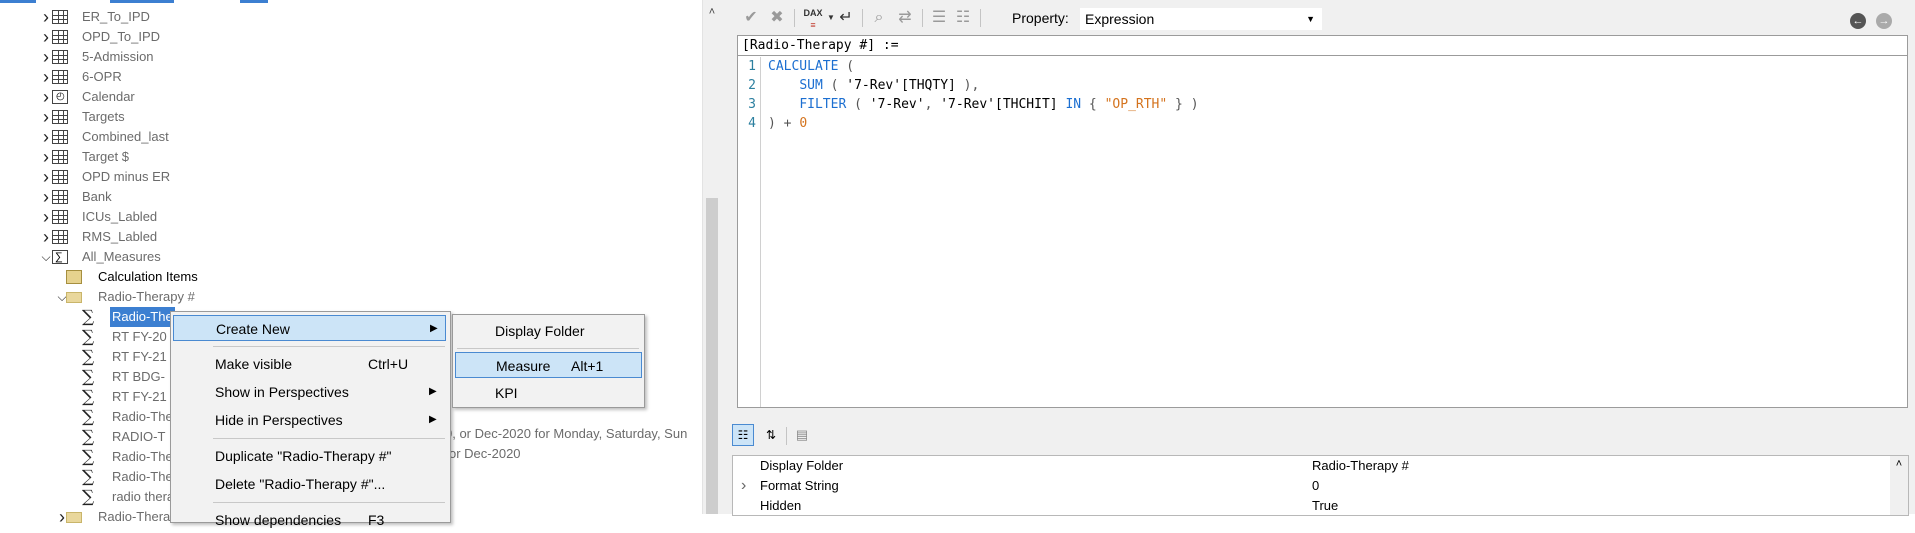 This screenshot has height=533, width=1915. I want to click on forward-icon: →, so click(1884, 21).